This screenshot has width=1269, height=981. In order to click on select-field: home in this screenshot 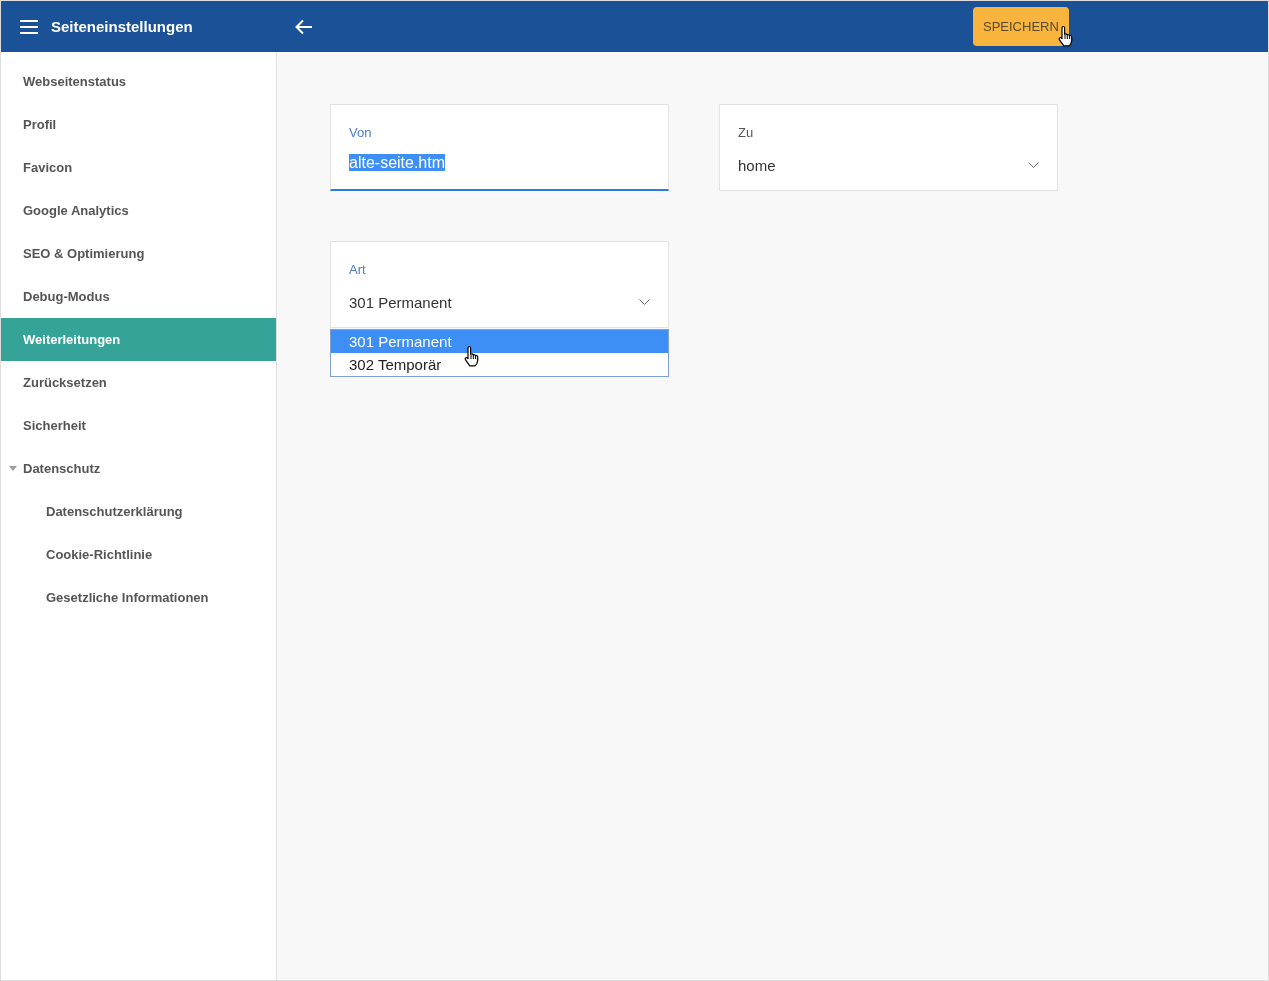, I will do `click(888, 165)`.